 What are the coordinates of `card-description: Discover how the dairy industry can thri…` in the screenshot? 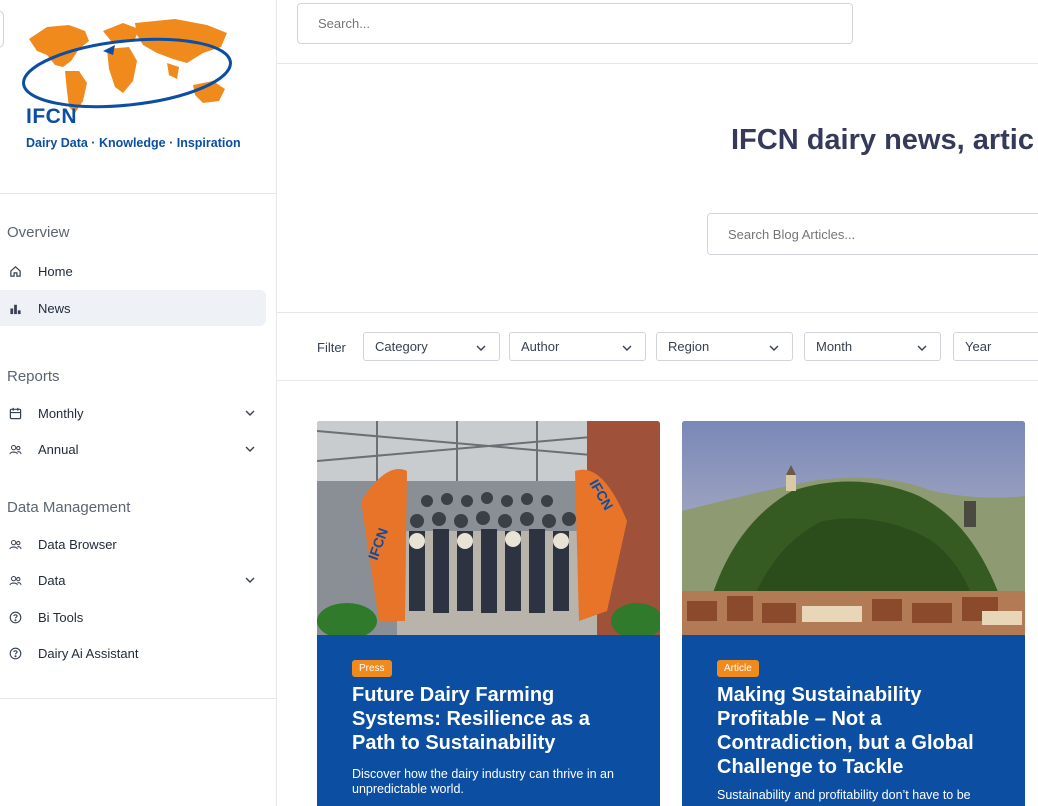 It's located at (483, 781).